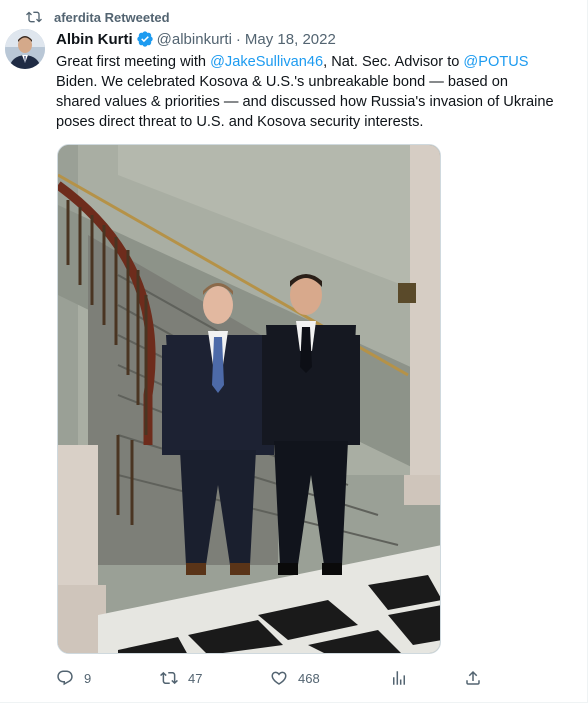 This screenshot has height=703, width=588. Describe the element at coordinates (73, 678) in the screenshot. I see `reply-button: 9` at that location.